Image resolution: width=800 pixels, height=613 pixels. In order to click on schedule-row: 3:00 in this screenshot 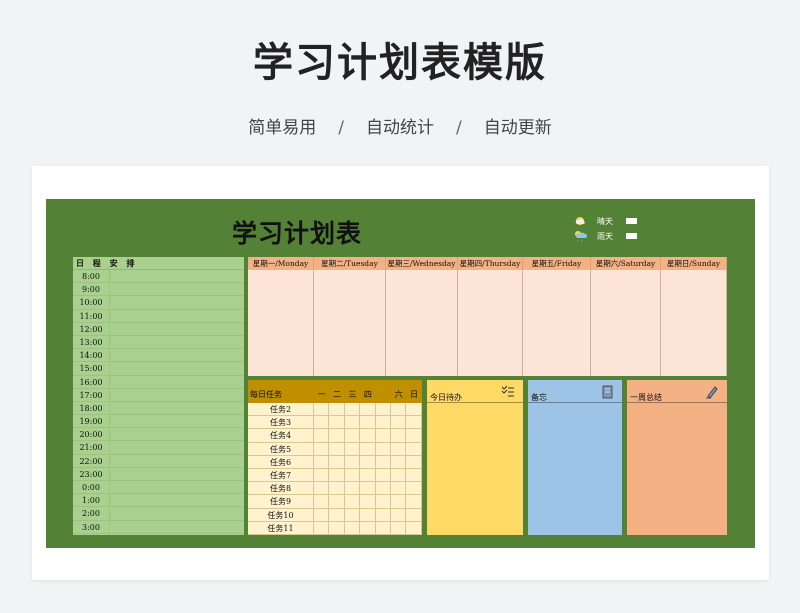, I will do `click(158, 527)`.